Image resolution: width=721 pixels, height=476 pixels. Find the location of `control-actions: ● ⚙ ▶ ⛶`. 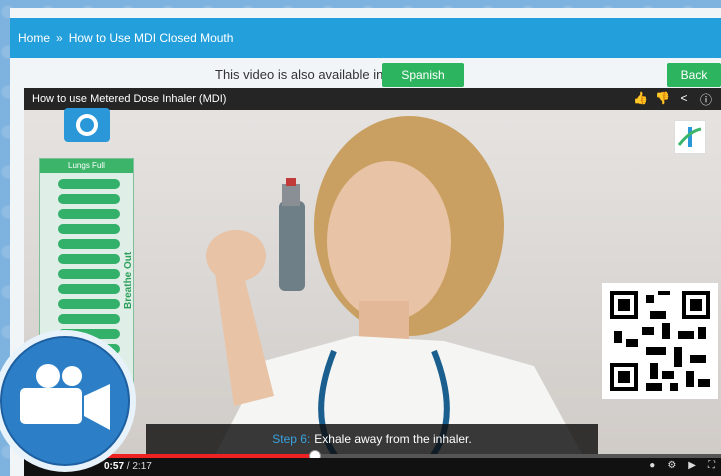

control-actions: ● ⚙ ▶ ⛶ is located at coordinates (682, 465).